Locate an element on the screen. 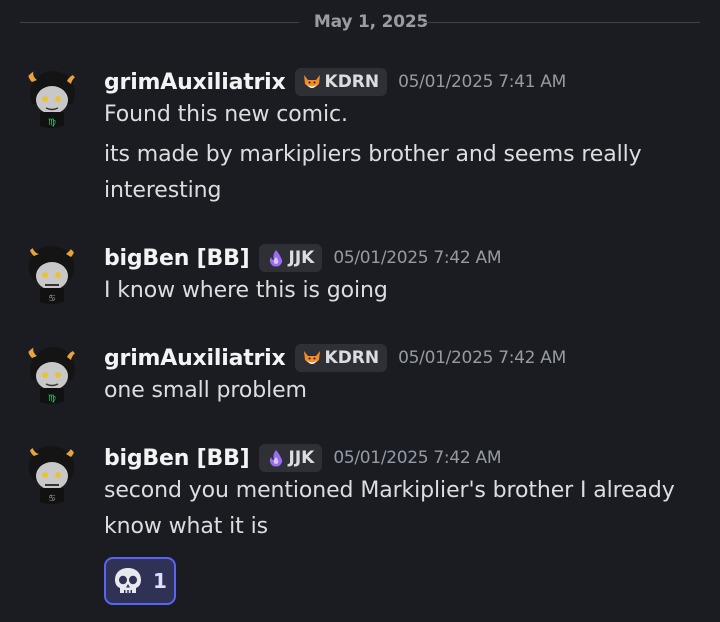 The image size is (720, 622). message-header: grimAuxiliatrix KDRN 05/01/2025 7:42 AM is located at coordinates (335, 358).